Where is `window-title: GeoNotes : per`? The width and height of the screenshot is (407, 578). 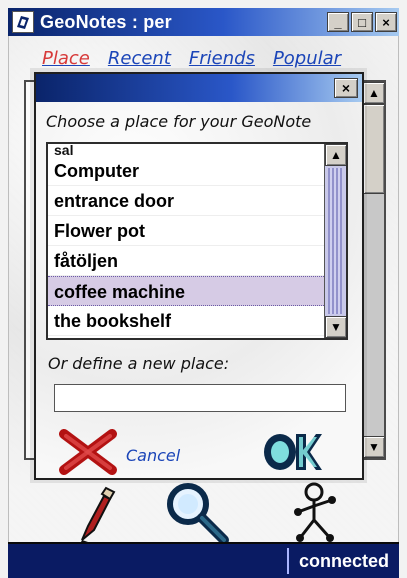
window-title: GeoNotes : per is located at coordinates (106, 21).